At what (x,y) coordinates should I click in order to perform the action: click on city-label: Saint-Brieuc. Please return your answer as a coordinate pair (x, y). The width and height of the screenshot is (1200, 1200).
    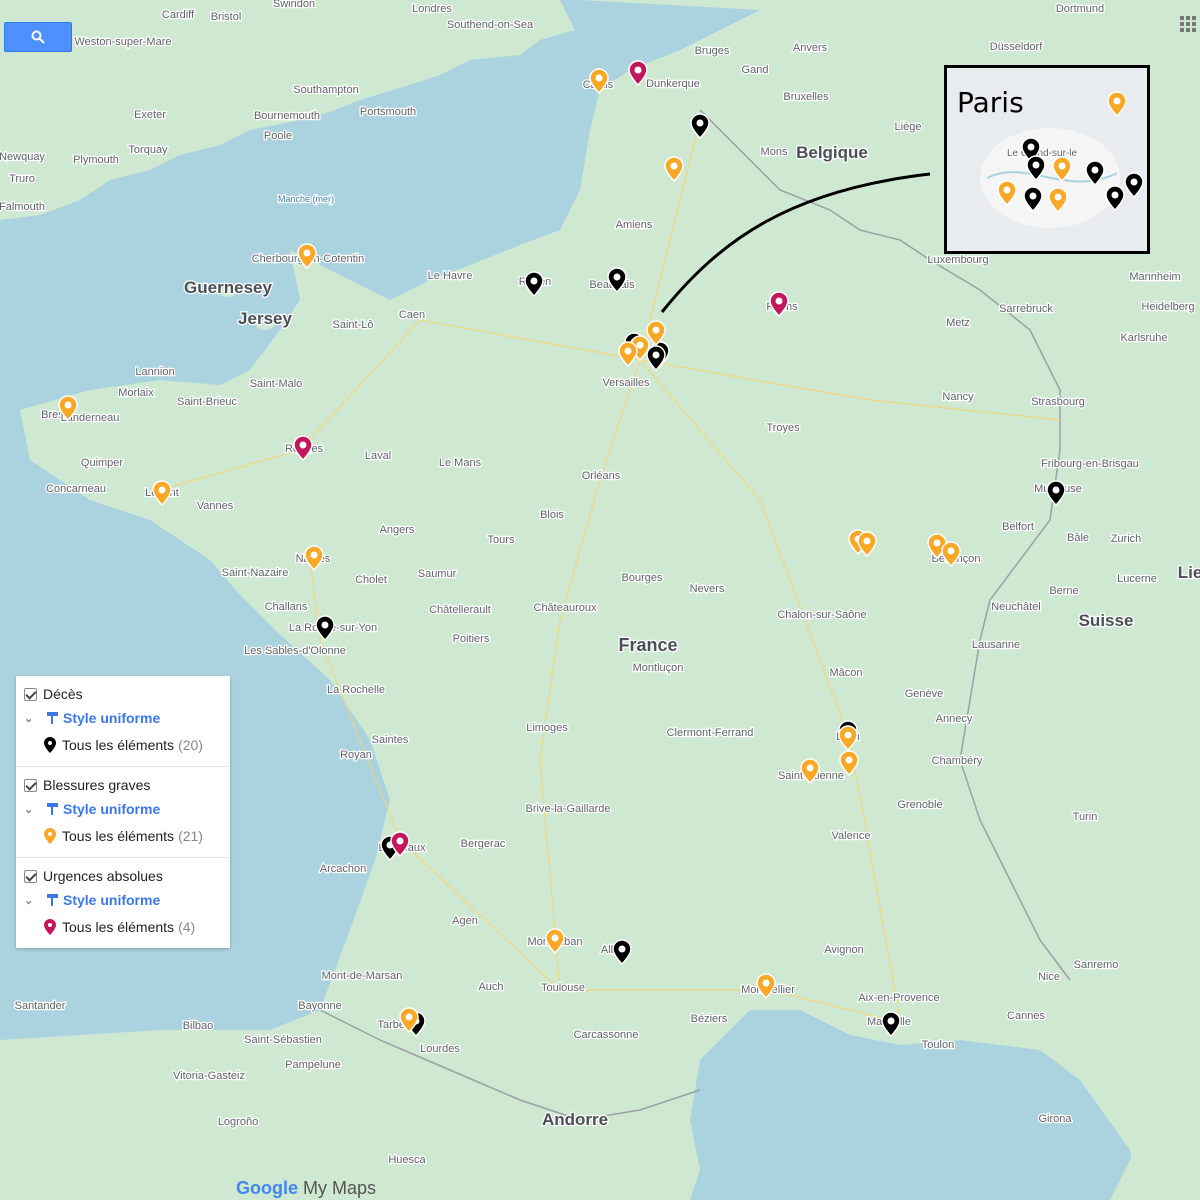
    Looking at the image, I should click on (207, 402).